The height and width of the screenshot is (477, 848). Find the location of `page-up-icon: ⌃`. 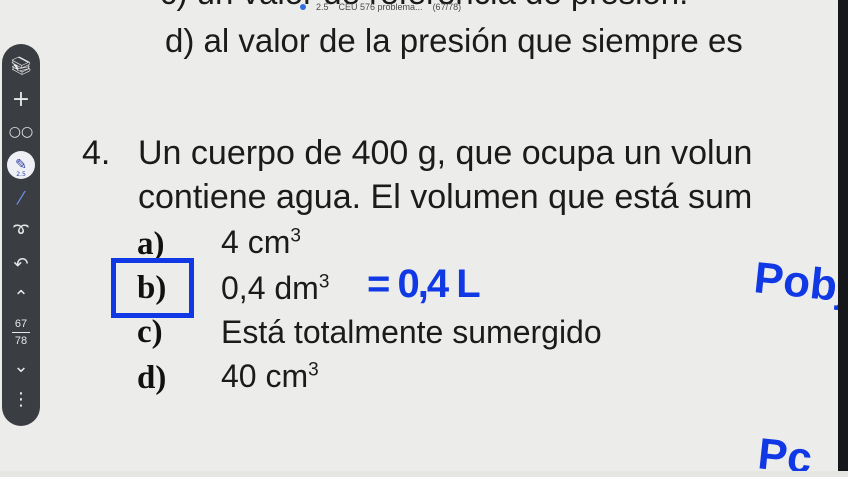

page-up-icon: ⌃ is located at coordinates (21, 297).